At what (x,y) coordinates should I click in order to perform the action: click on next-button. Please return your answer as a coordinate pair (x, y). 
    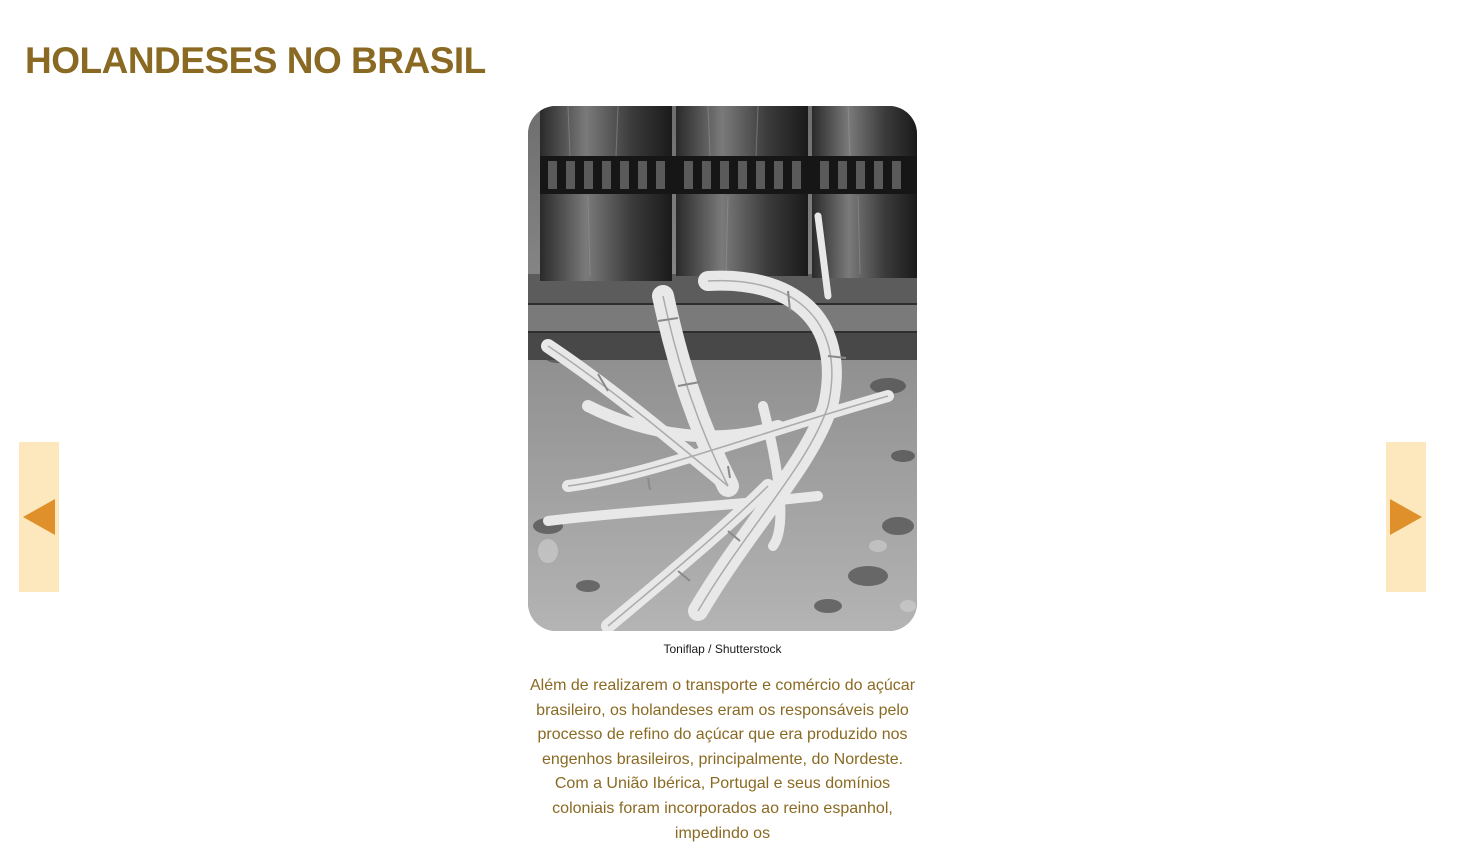
    Looking at the image, I should click on (1406, 517).